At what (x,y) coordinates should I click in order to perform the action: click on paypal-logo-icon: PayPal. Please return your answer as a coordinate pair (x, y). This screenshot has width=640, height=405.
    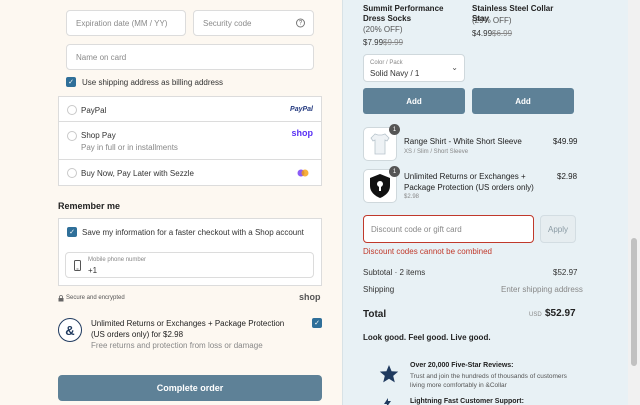
    Looking at the image, I should click on (301, 109).